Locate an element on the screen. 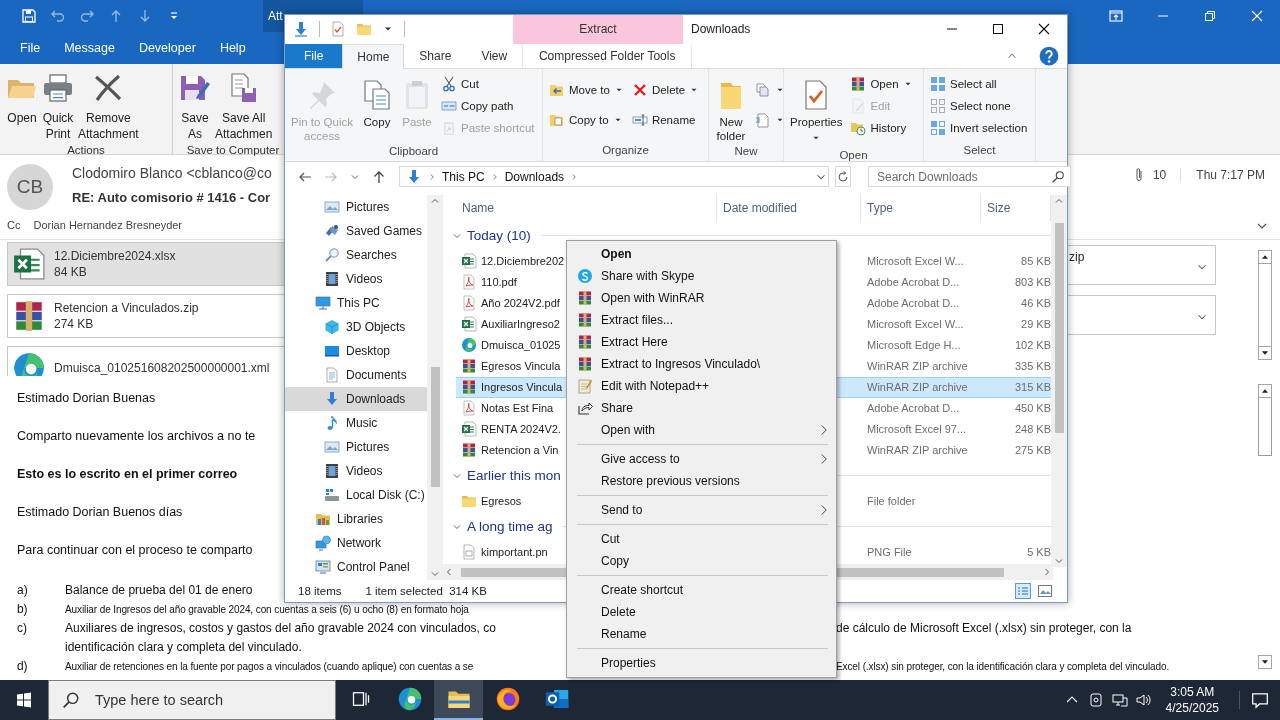 This screenshot has width=1280, height=720. ribbon-button: Quick Print is located at coordinates (58, 107).